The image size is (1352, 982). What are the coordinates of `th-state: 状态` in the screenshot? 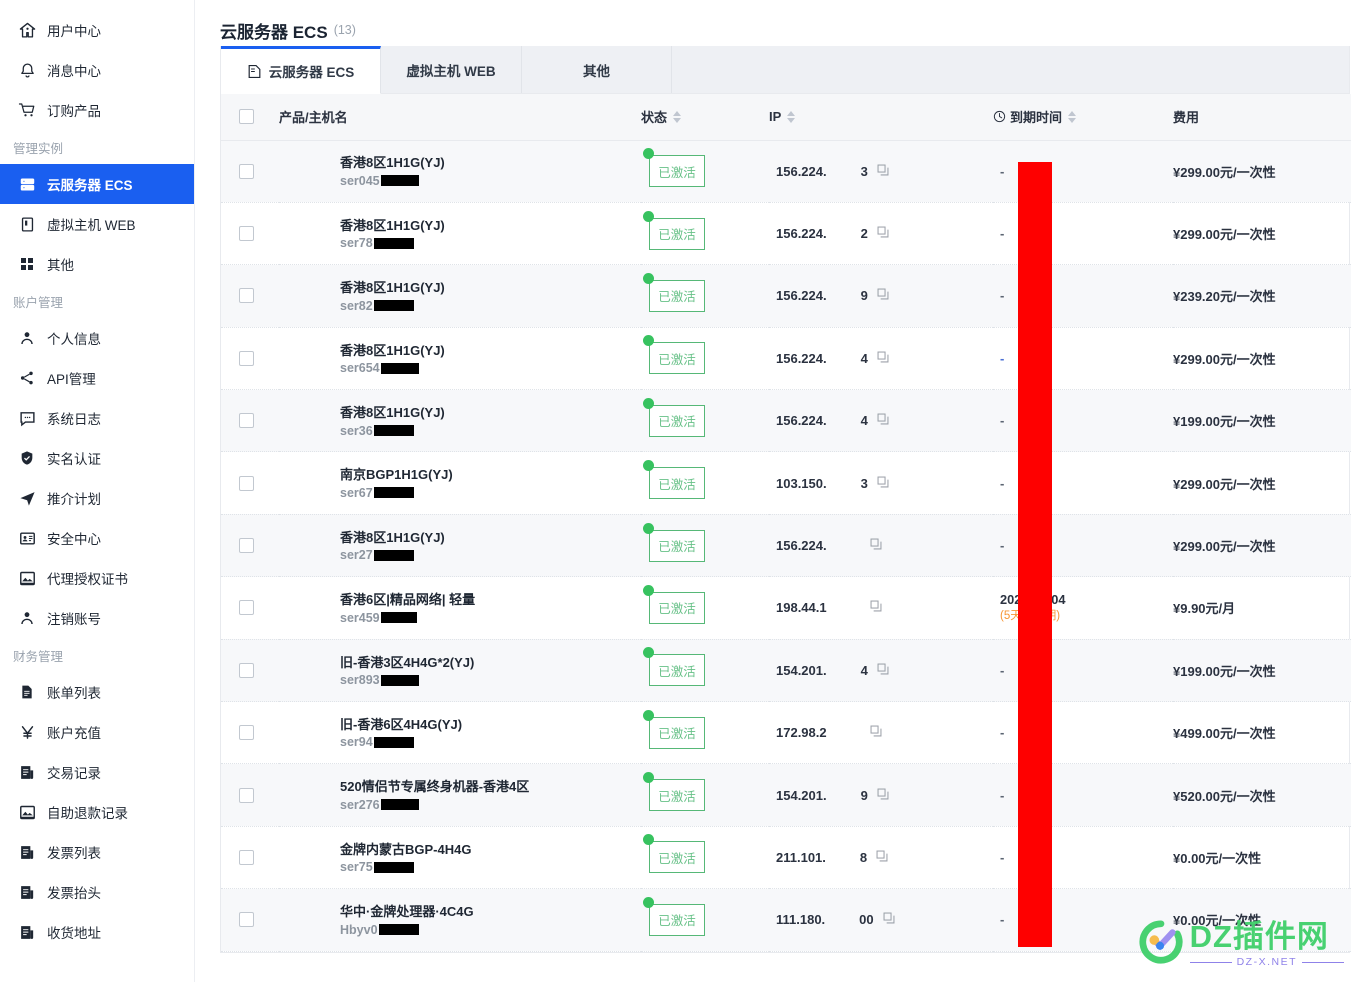 It's located at (705, 117).